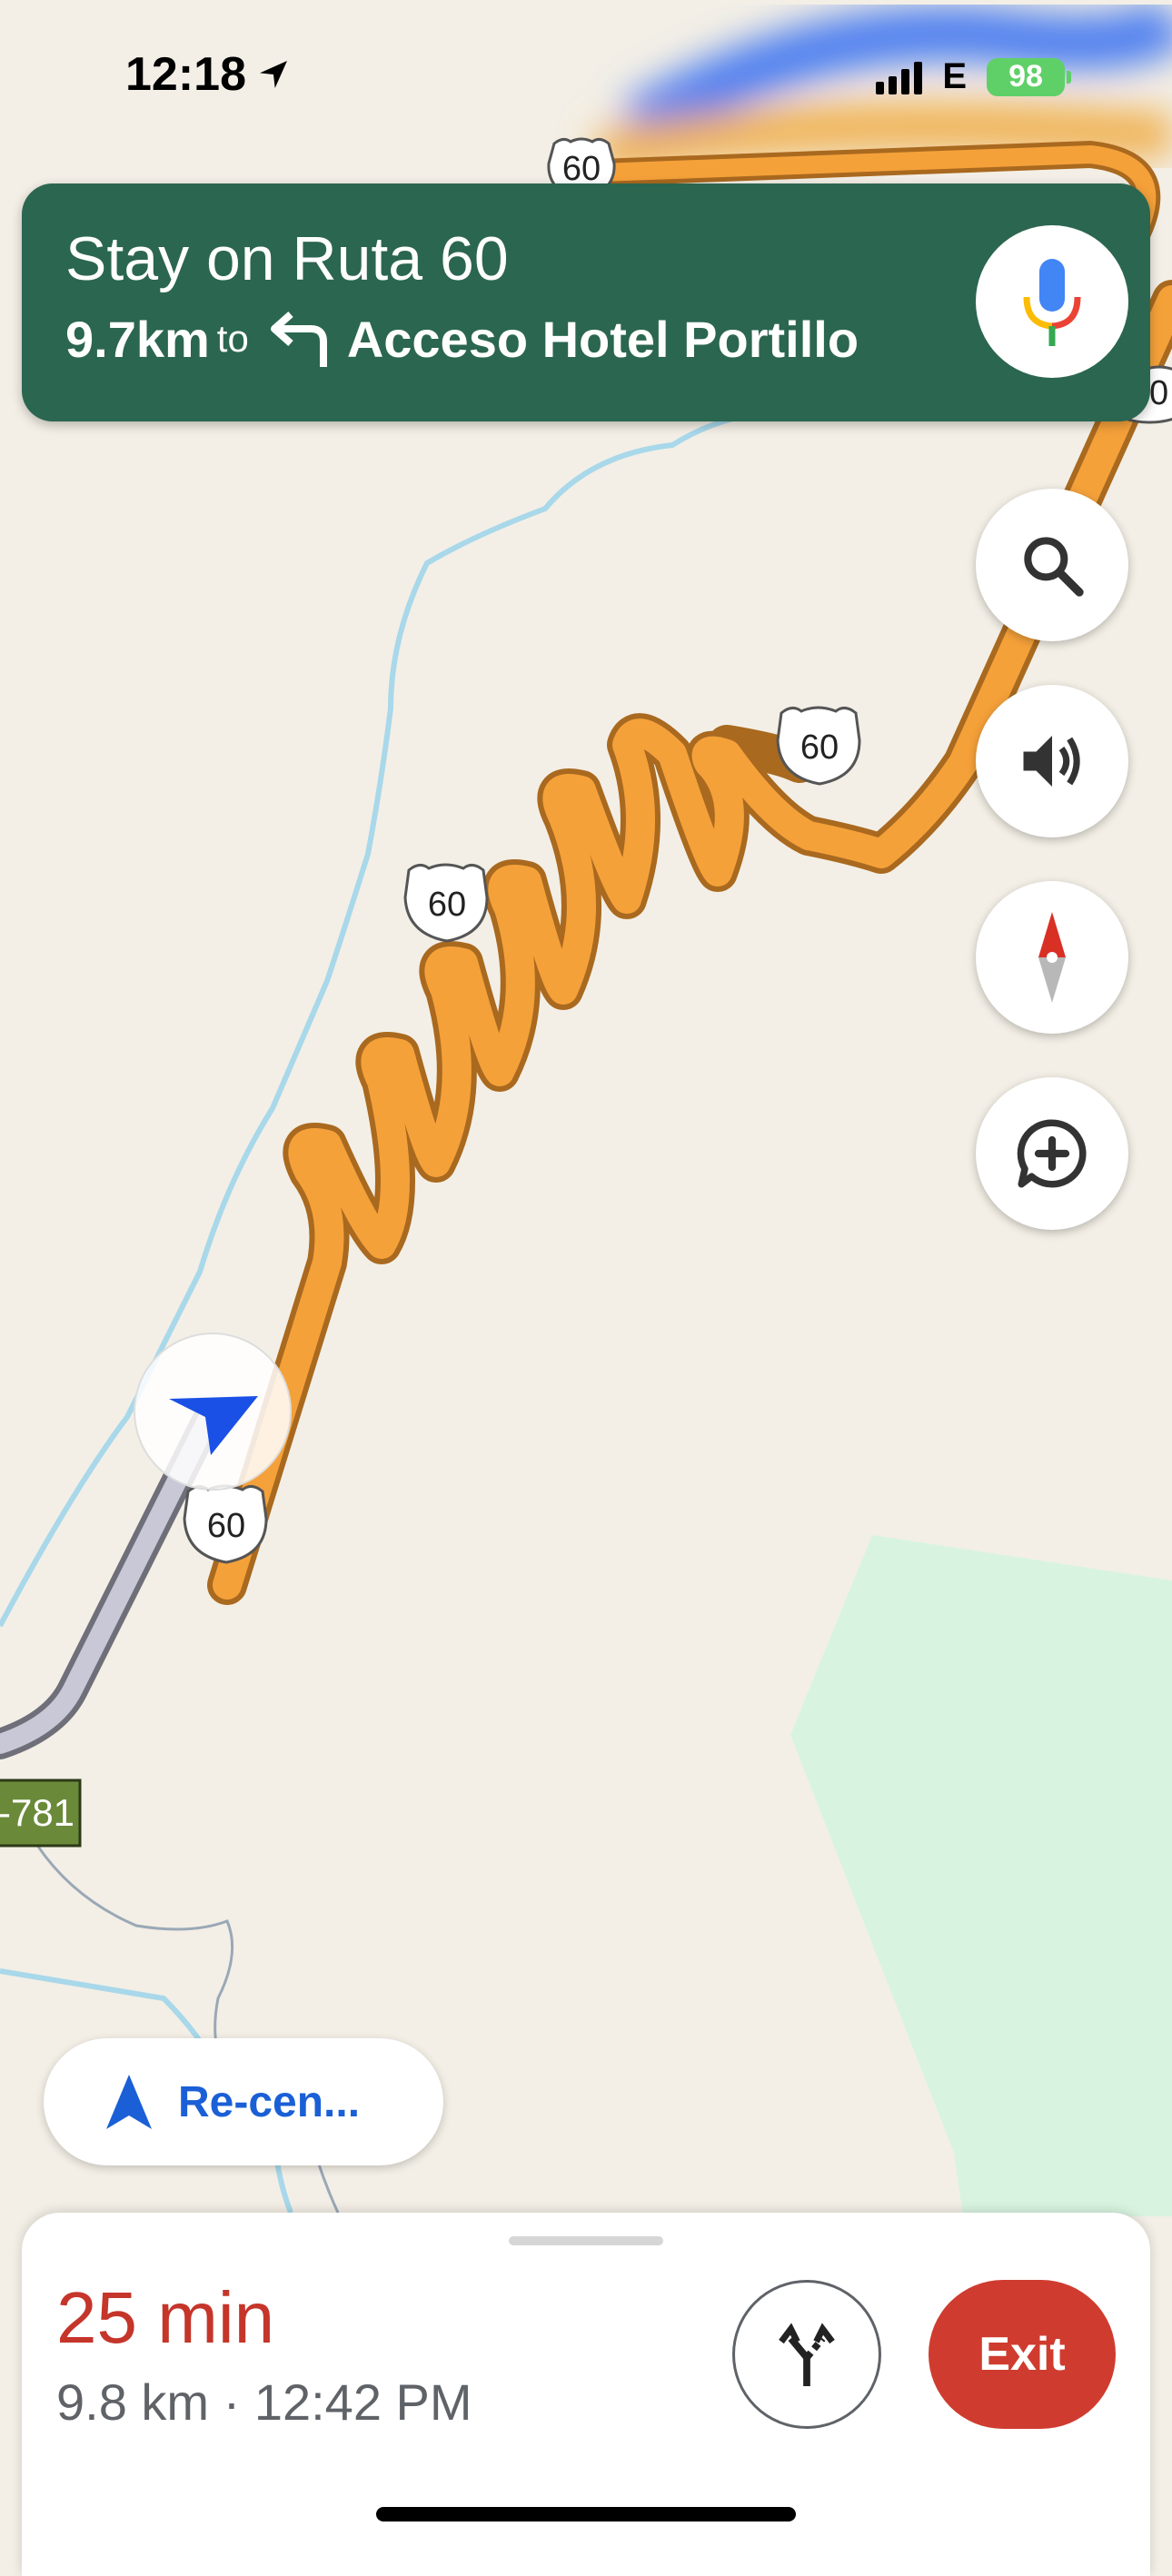 This screenshot has width=1172, height=2576. Describe the element at coordinates (287, 258) in the screenshot. I see `instruction-title: Stay on Ruta 60` at that location.